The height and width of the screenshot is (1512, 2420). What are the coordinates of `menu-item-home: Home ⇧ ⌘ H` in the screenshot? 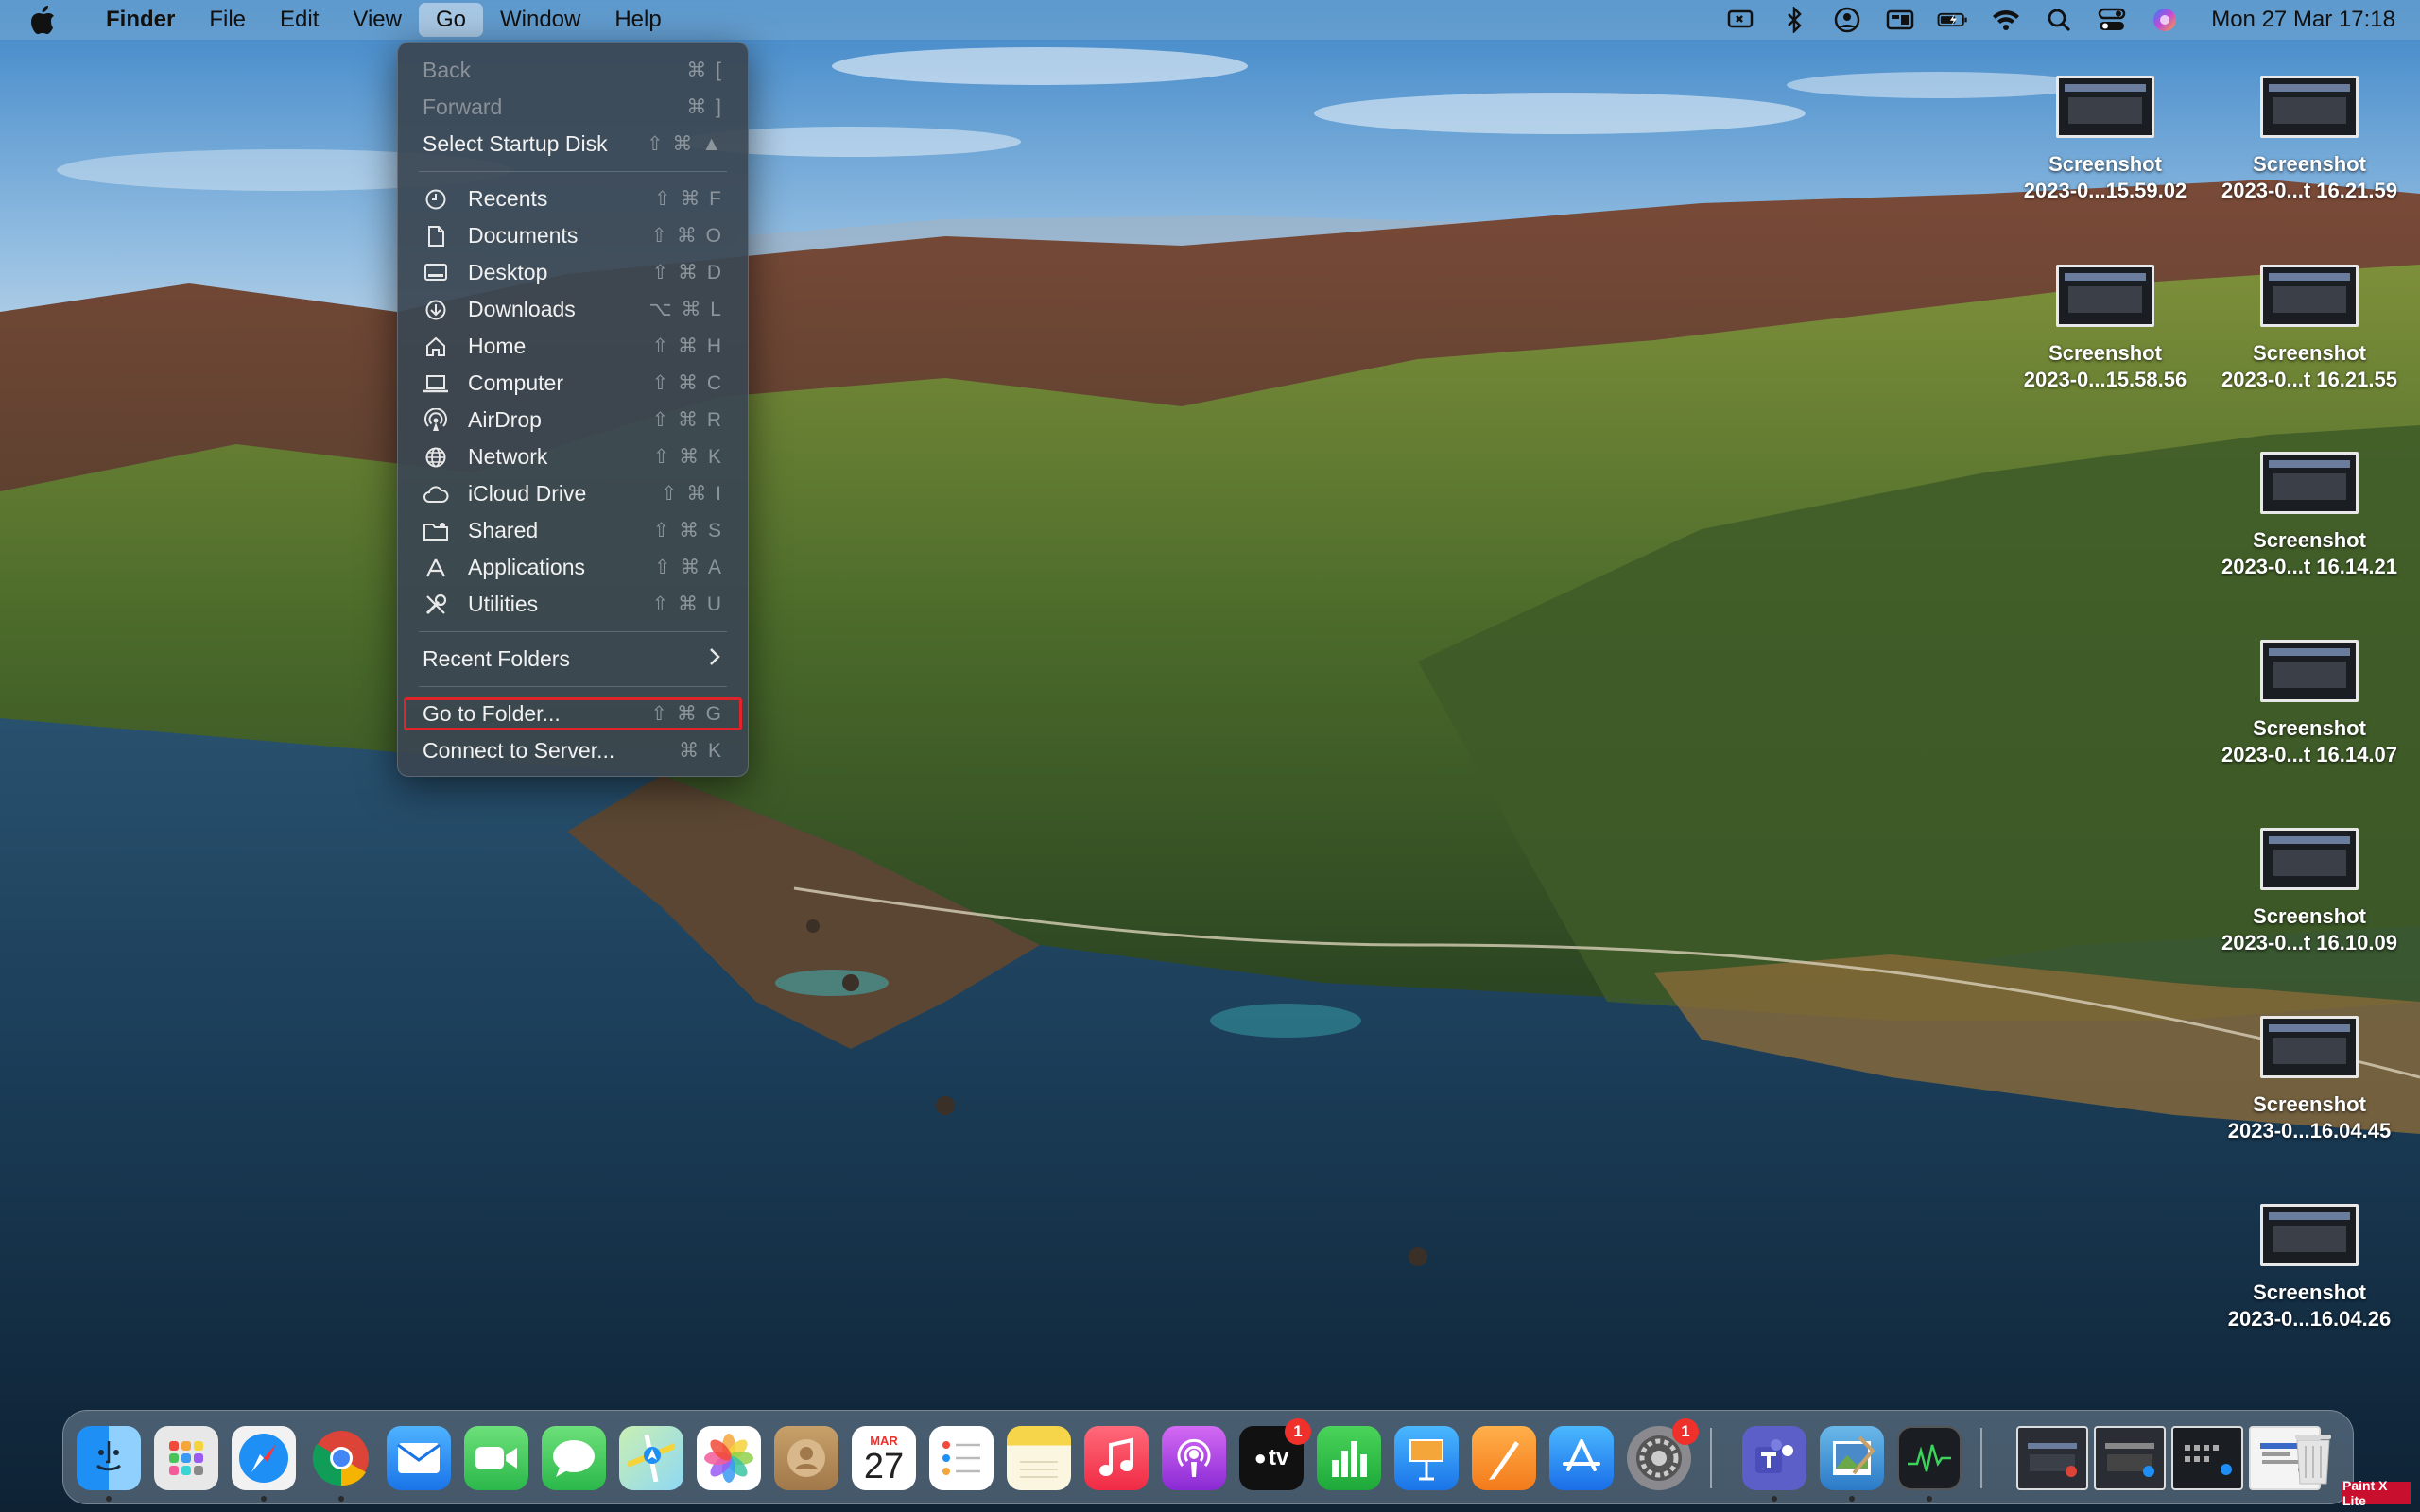 It's located at (573, 346).